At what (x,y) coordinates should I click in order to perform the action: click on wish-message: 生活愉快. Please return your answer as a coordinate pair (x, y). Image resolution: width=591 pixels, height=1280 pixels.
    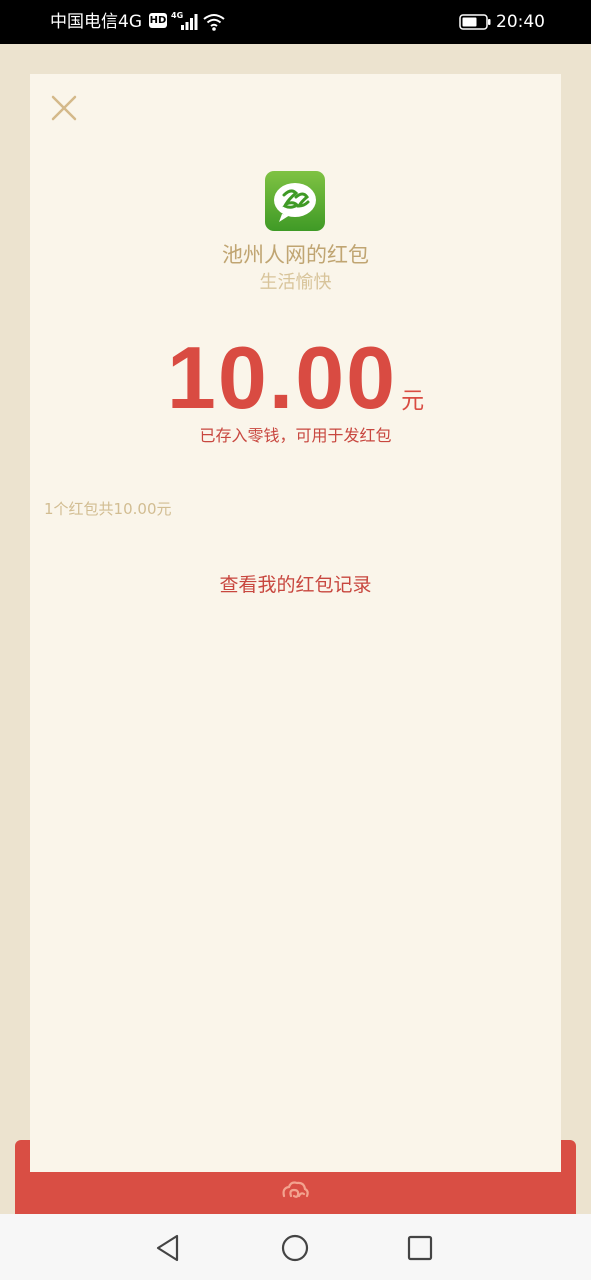
    Looking at the image, I should click on (295, 282).